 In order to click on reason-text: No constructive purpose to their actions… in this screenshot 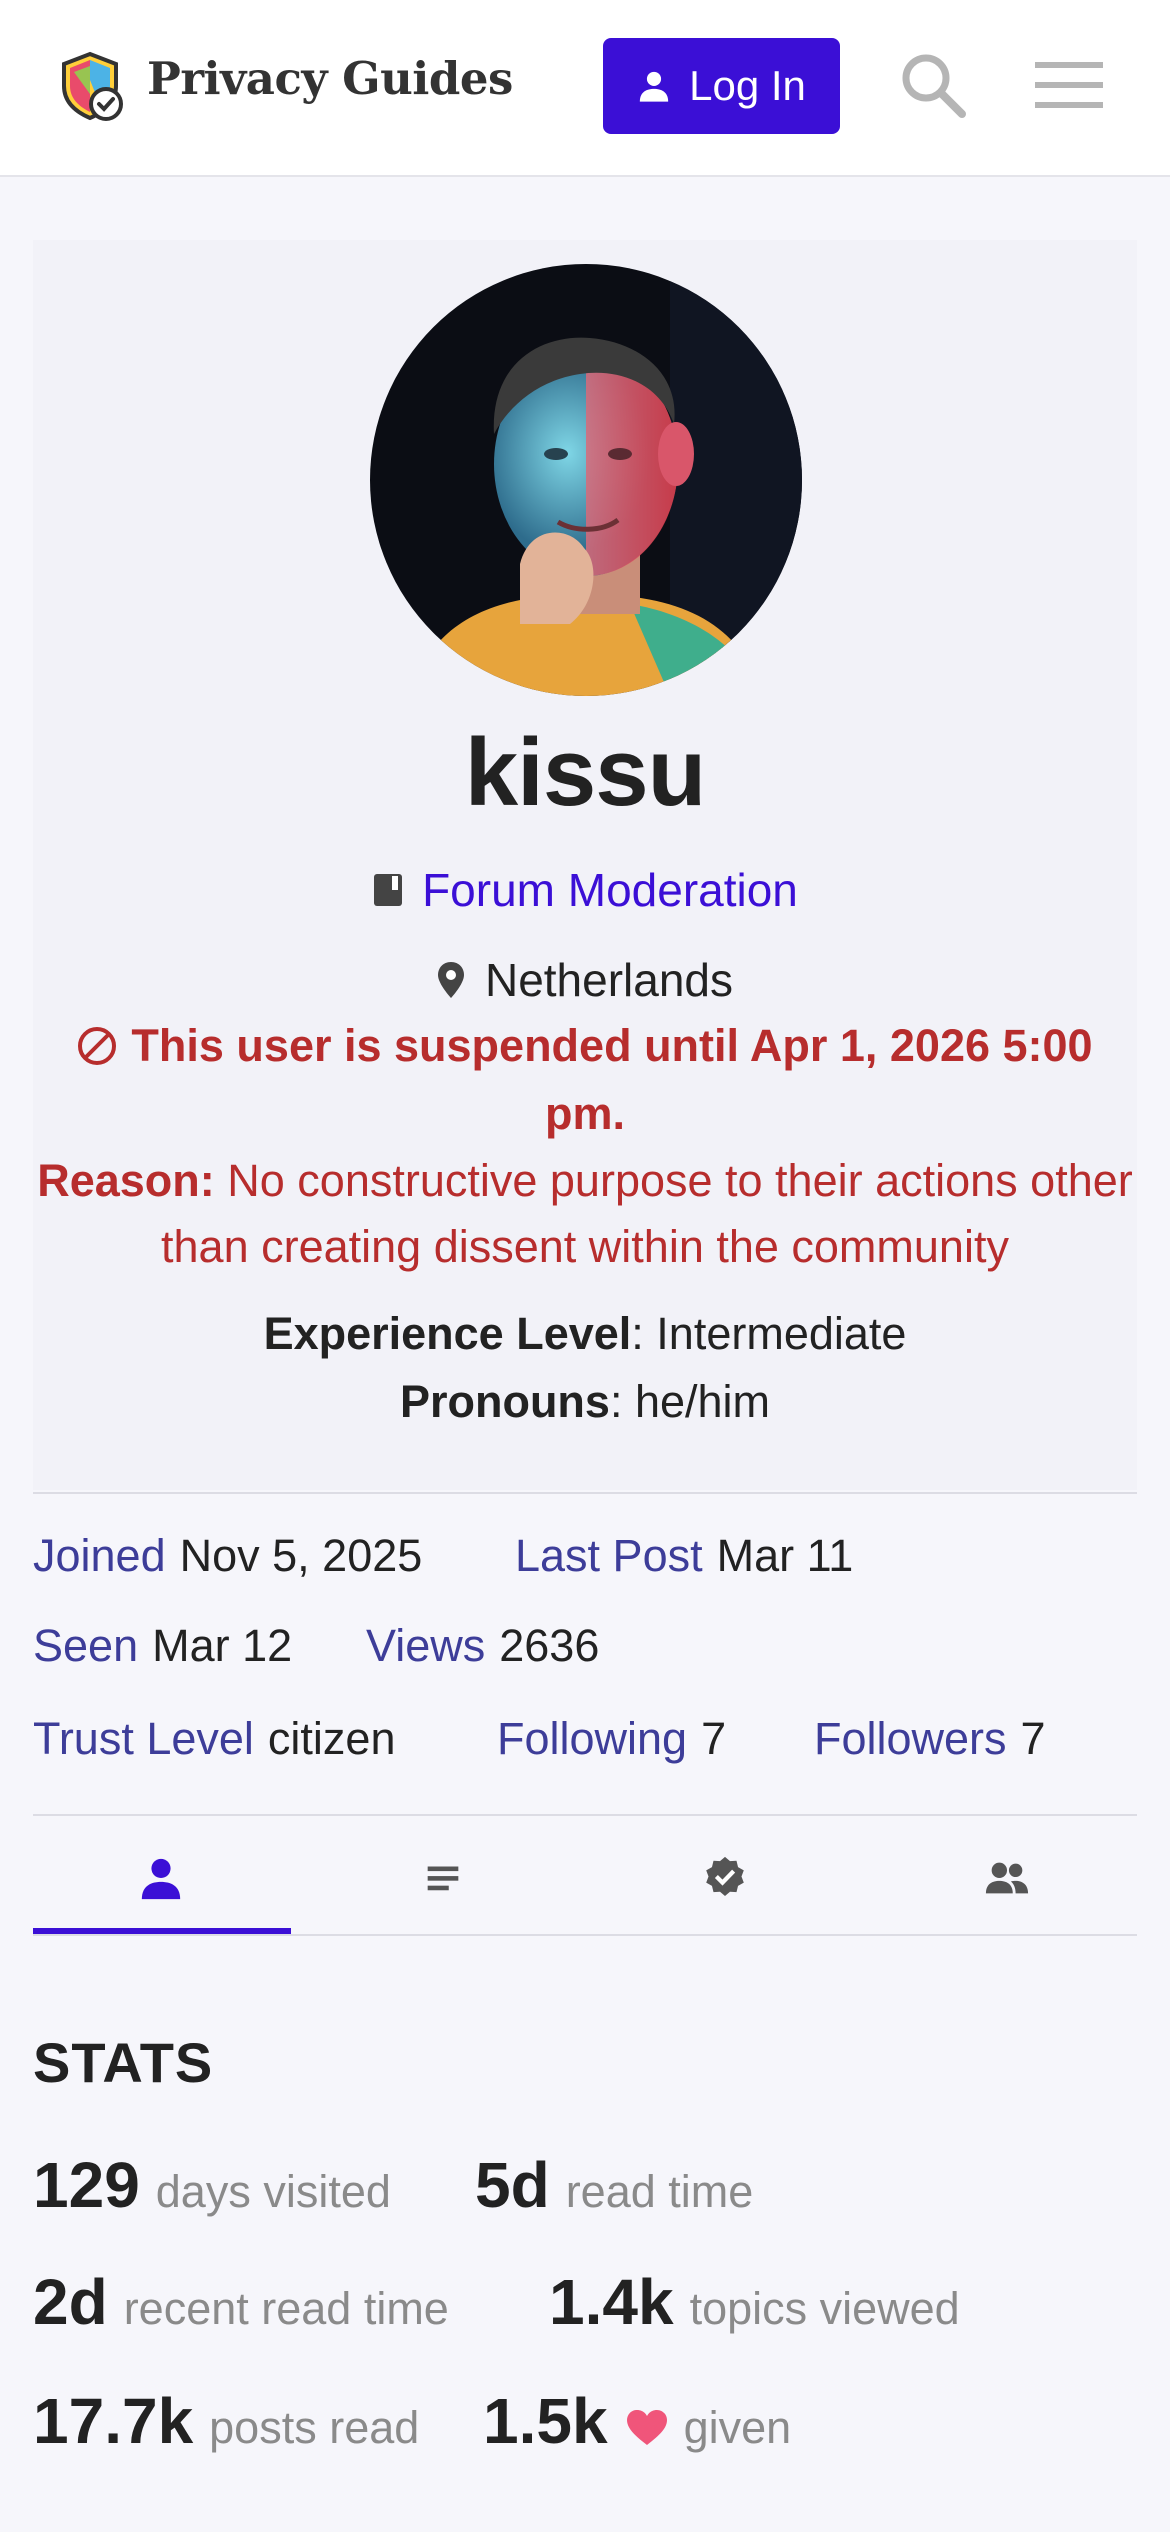, I will do `click(647, 1213)`.